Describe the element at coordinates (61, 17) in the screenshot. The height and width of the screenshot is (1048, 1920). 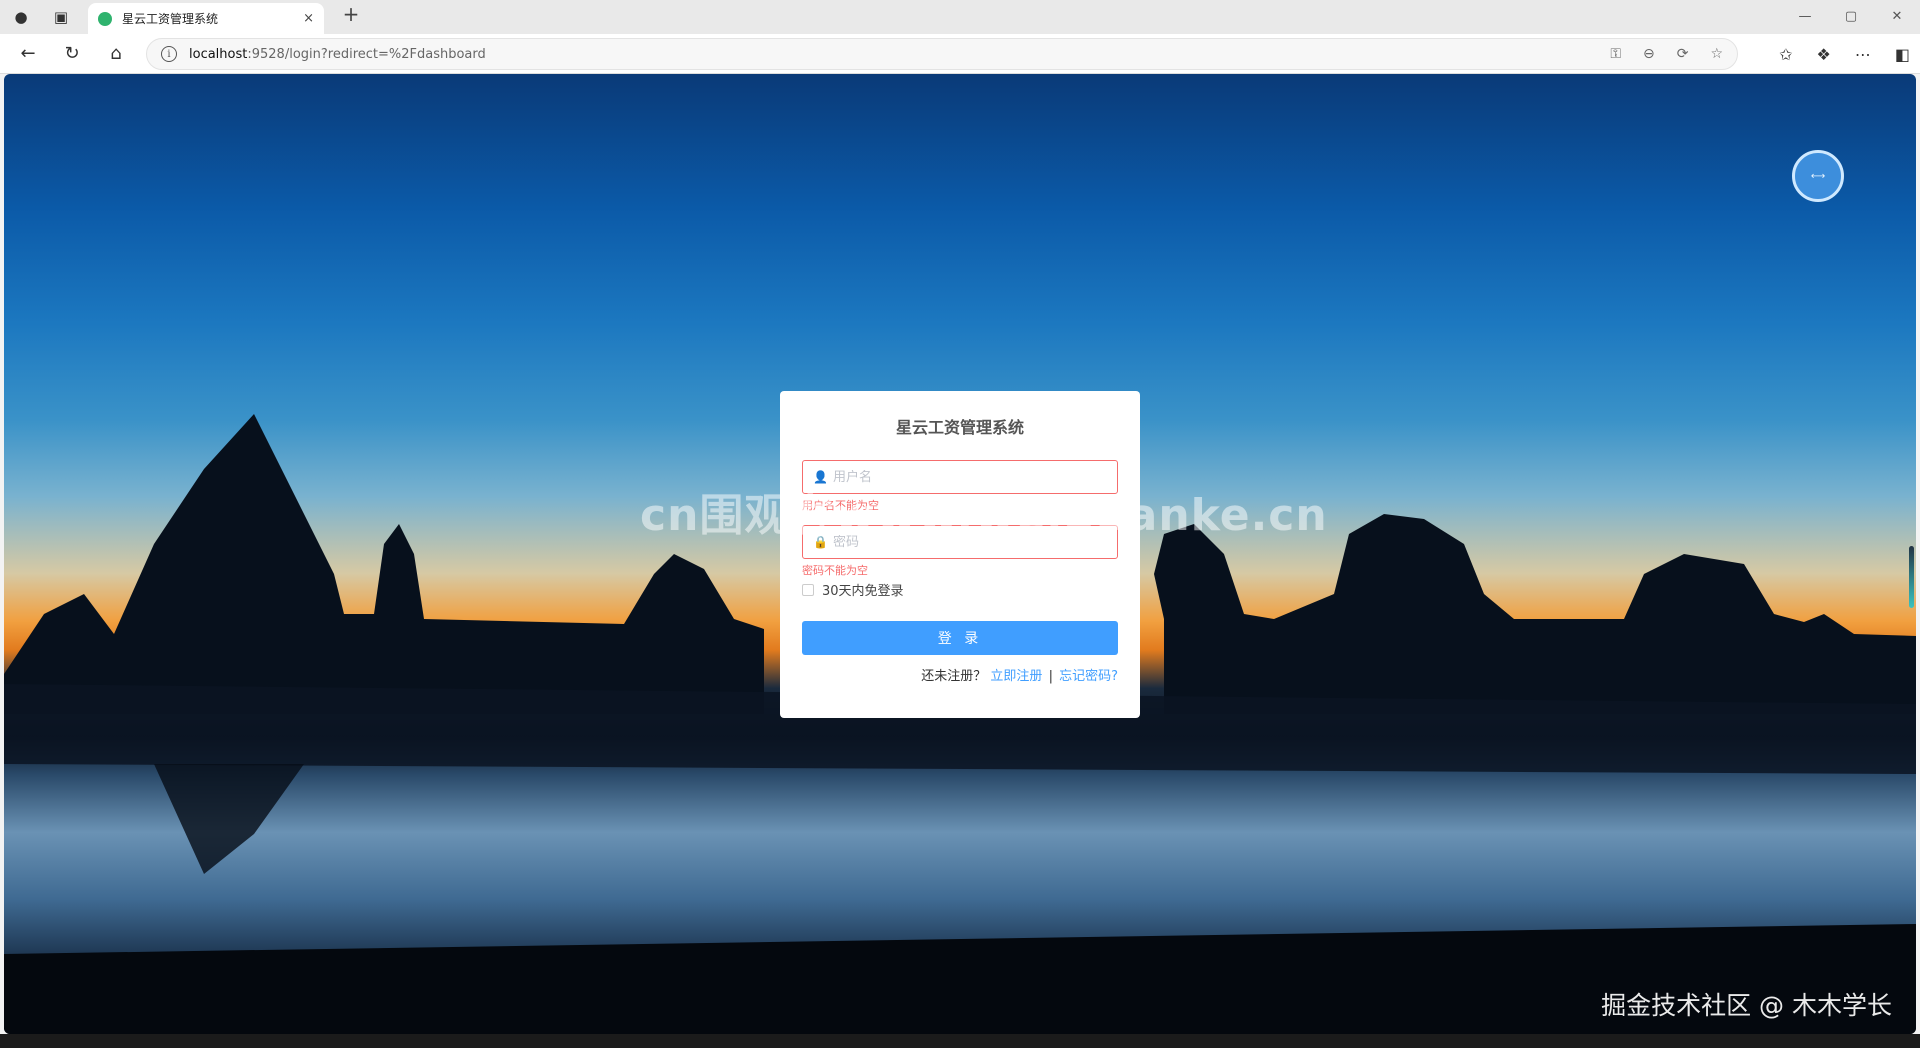
I see `tab-actions-icon: ▣` at that location.